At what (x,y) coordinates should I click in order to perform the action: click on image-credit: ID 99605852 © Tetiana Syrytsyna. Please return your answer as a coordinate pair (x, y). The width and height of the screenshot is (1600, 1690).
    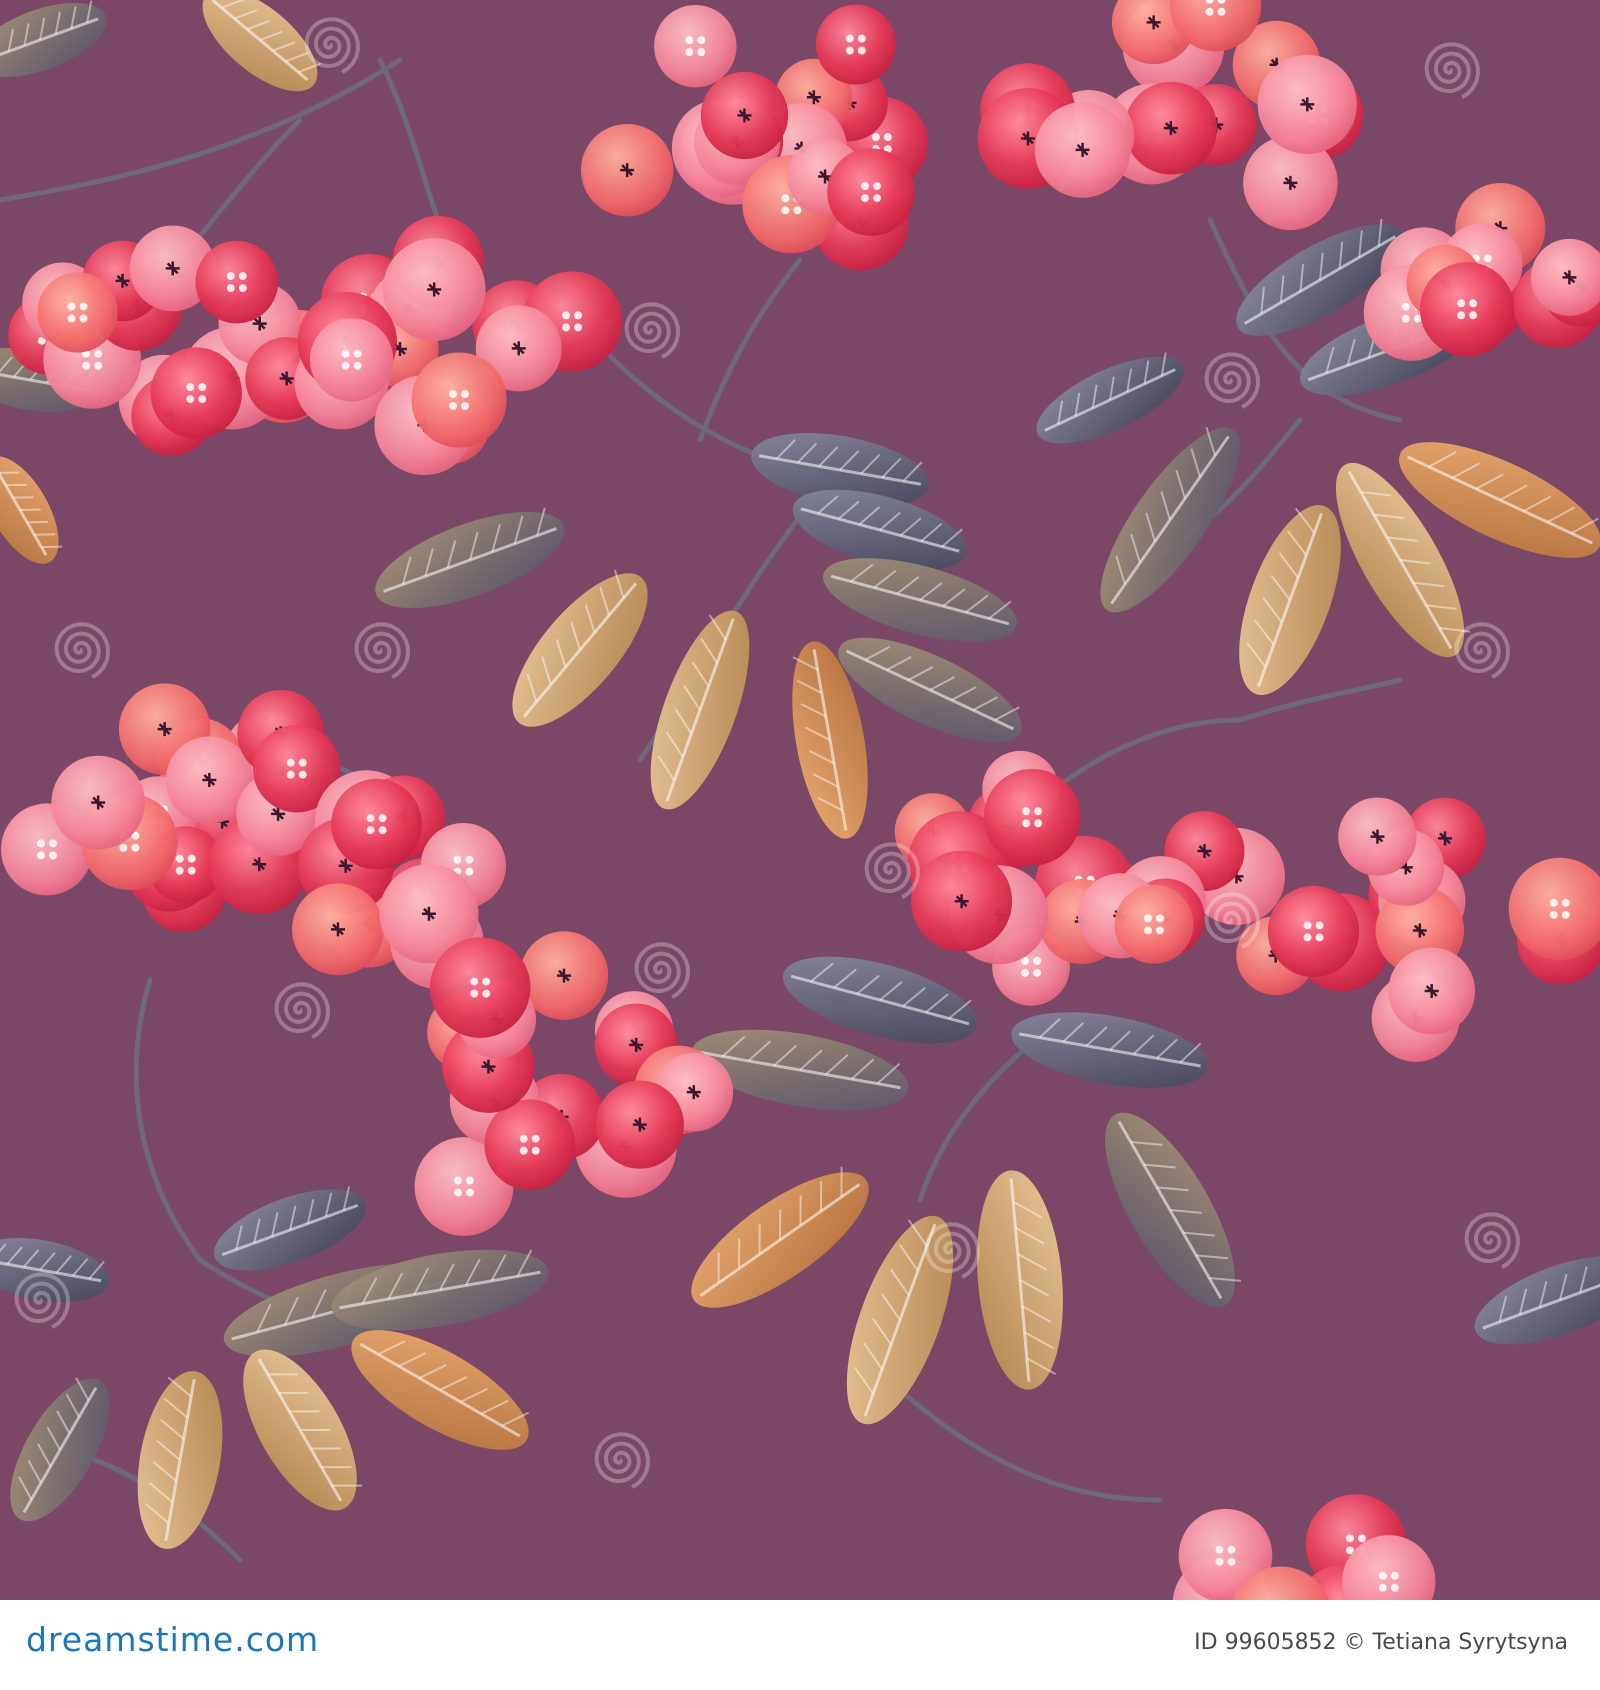
    Looking at the image, I should click on (1381, 1642).